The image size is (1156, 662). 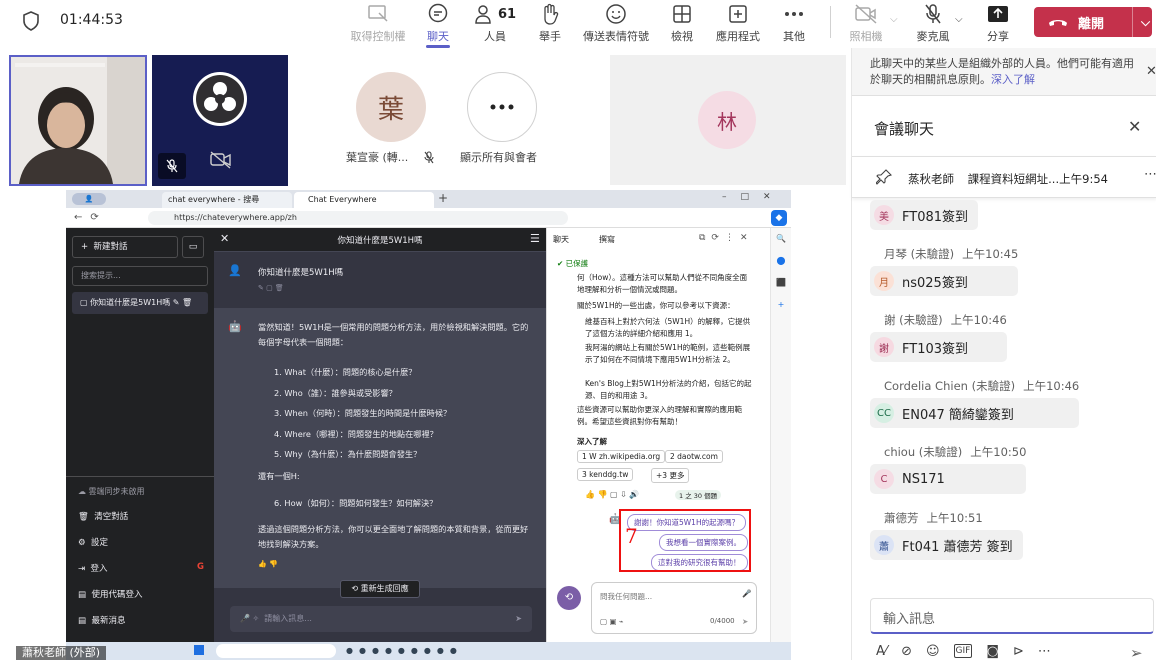 What do you see at coordinates (438, 24) in the screenshot?
I see `chat-button: 聊天` at bounding box center [438, 24].